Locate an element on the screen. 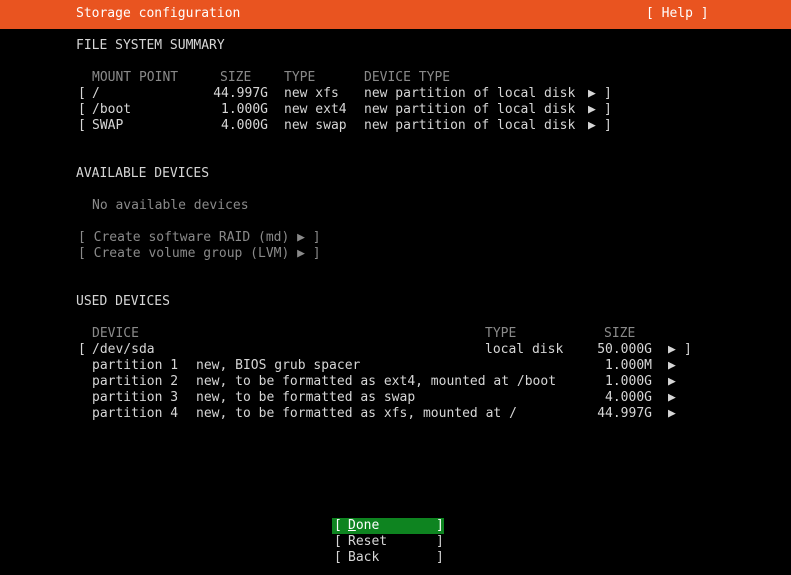 The height and width of the screenshot is (575, 791). row-mount: /boot is located at coordinates (112, 109).